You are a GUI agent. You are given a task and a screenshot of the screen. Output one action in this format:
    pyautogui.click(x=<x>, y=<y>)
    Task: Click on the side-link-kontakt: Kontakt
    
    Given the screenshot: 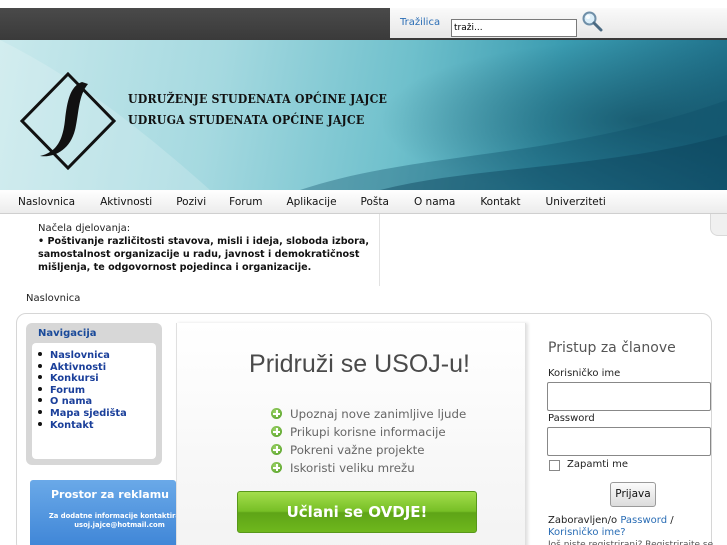 What is the action you would take?
    pyautogui.click(x=82, y=426)
    